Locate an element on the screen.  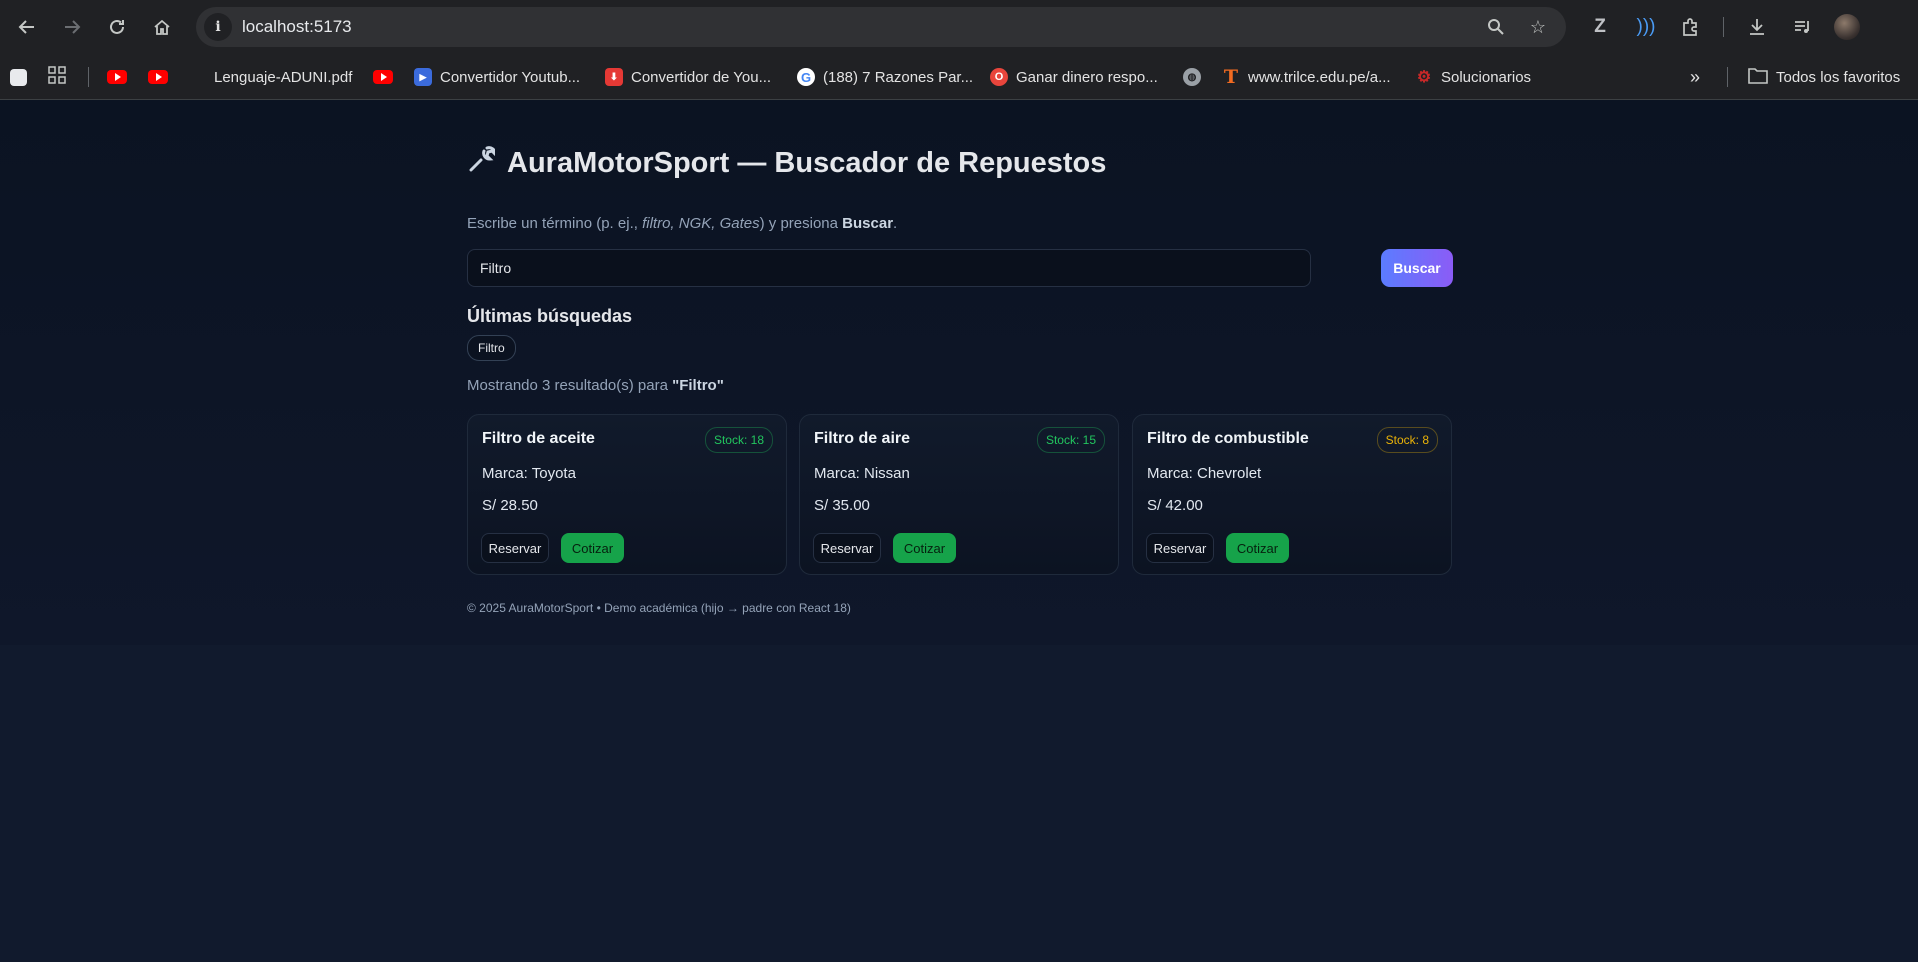
bookmark-lenguaje-aduni: Lenguaje-ADUNI.pdf is located at coordinates (283, 77).